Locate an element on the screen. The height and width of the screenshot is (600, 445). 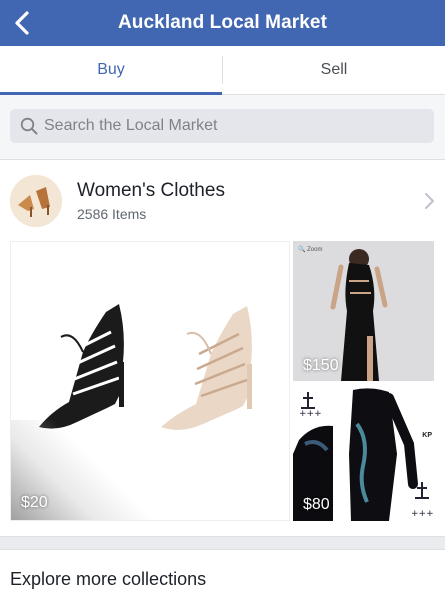
price-label: $80 is located at coordinates (316, 504).